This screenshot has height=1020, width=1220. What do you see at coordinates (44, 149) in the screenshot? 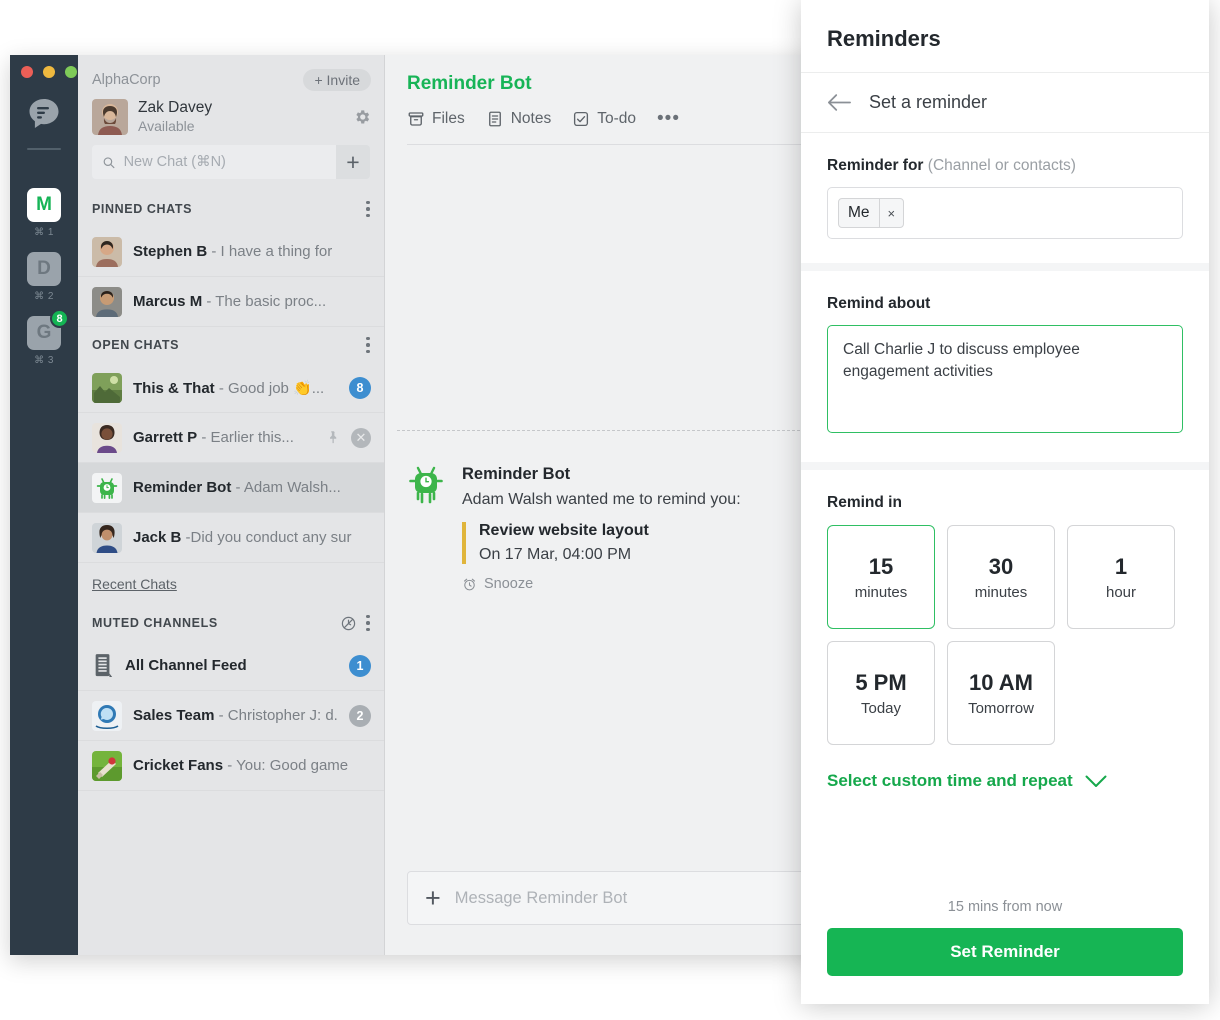
I see `rail-divider` at bounding box center [44, 149].